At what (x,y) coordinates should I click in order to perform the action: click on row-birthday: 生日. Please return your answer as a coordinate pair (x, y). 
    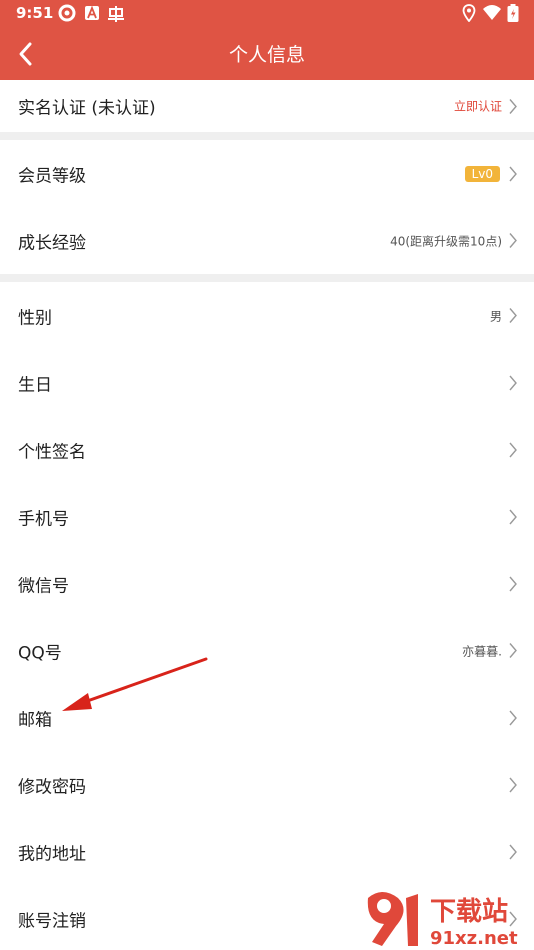
    Looking at the image, I should click on (267, 382).